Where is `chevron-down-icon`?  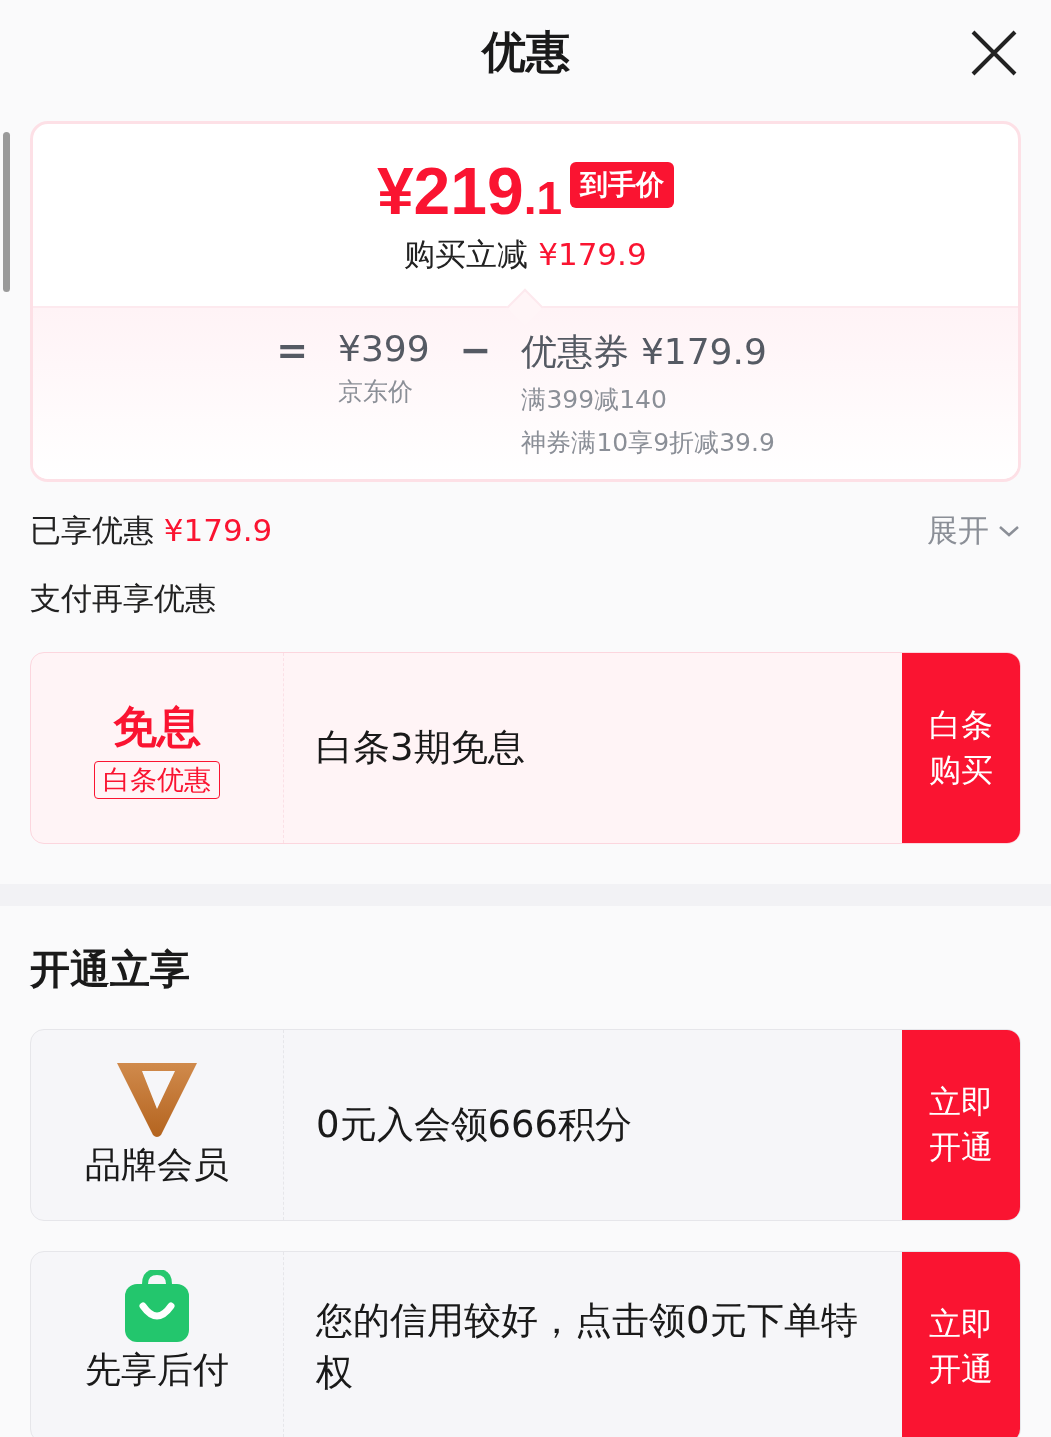 chevron-down-icon is located at coordinates (1009, 531).